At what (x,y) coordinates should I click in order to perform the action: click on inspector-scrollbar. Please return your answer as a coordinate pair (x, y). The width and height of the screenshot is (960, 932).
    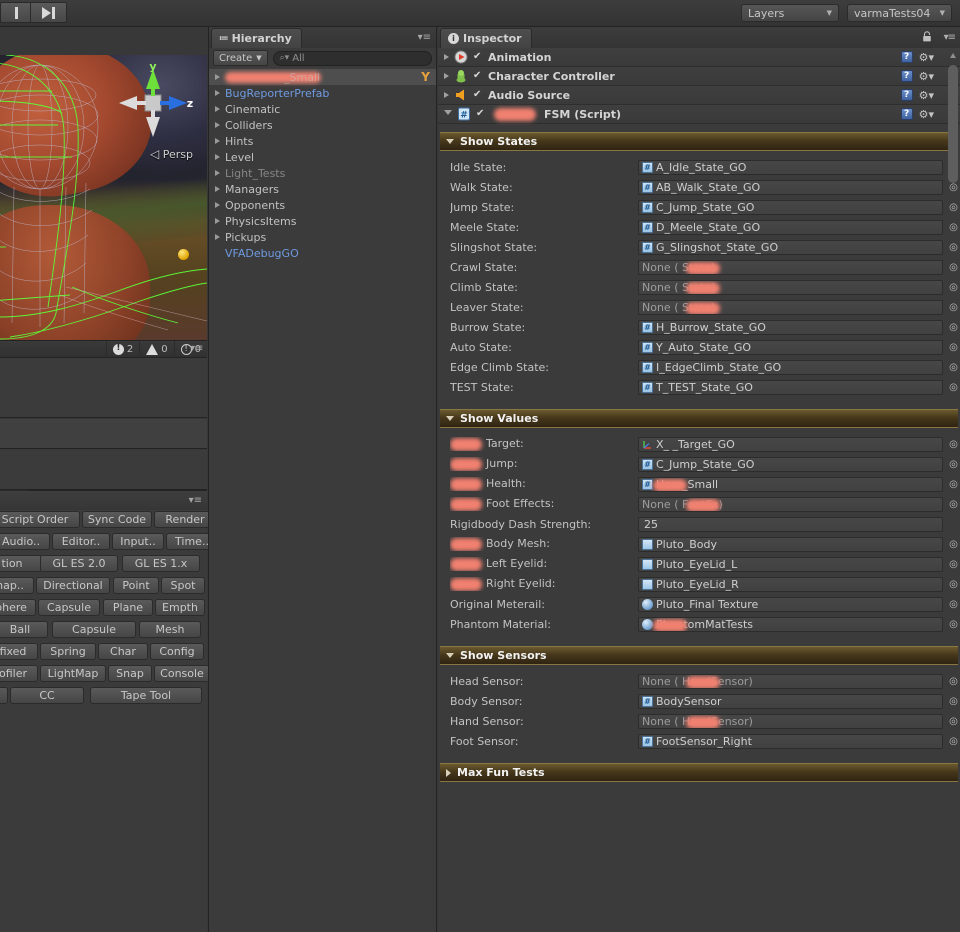
    Looking at the image, I should click on (953, 491).